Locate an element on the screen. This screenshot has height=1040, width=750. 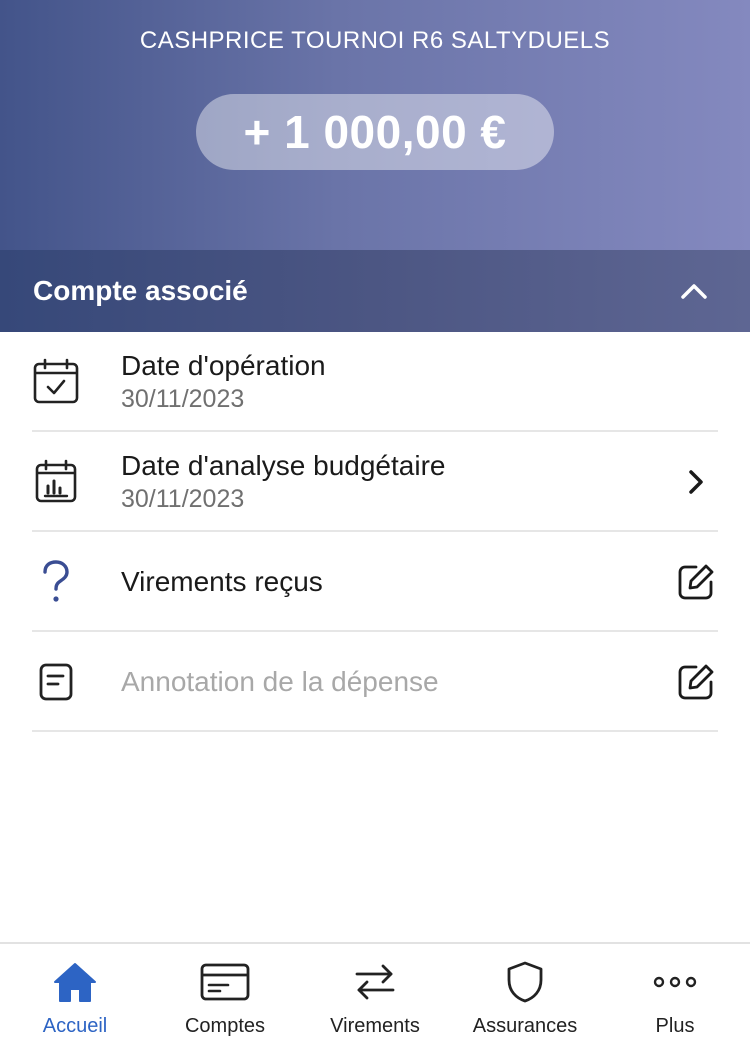
operation-date-row: Date d'opération 30/11/2023 is located at coordinates (375, 382).